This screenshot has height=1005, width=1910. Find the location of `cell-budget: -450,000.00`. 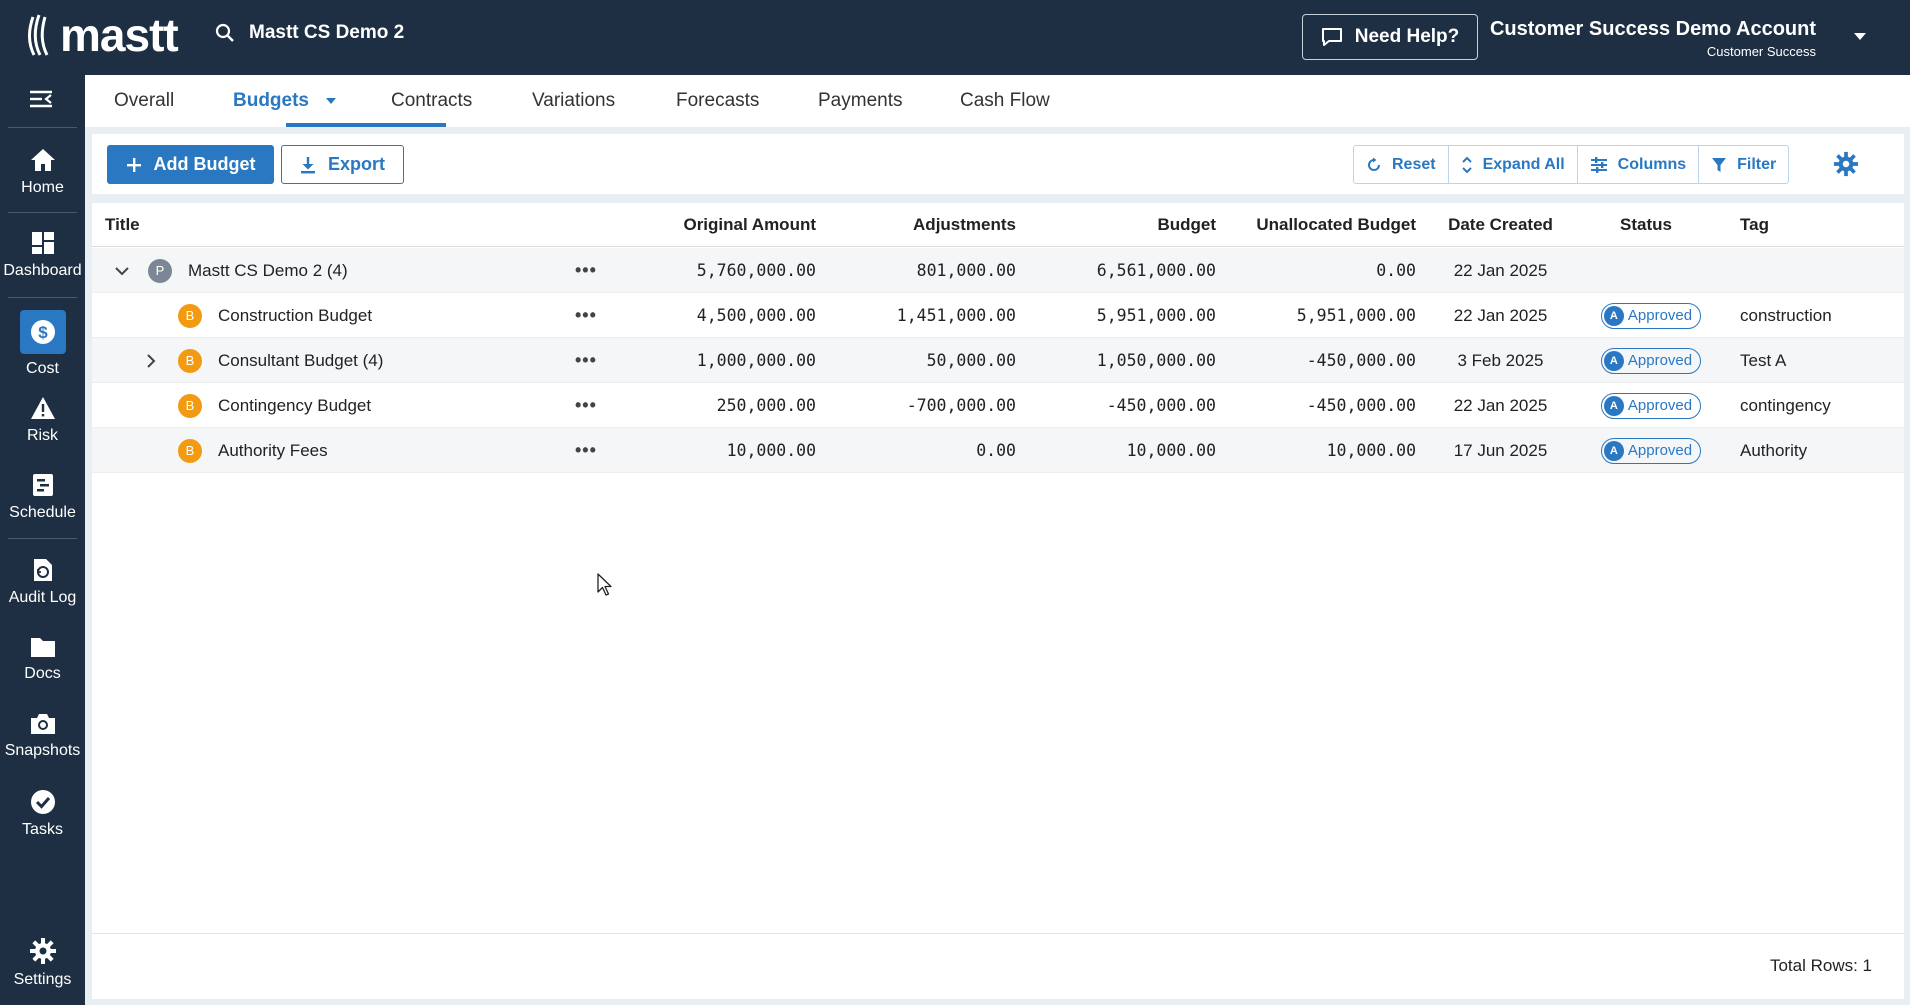

cell-budget: -450,000.00 is located at coordinates (1161, 405).